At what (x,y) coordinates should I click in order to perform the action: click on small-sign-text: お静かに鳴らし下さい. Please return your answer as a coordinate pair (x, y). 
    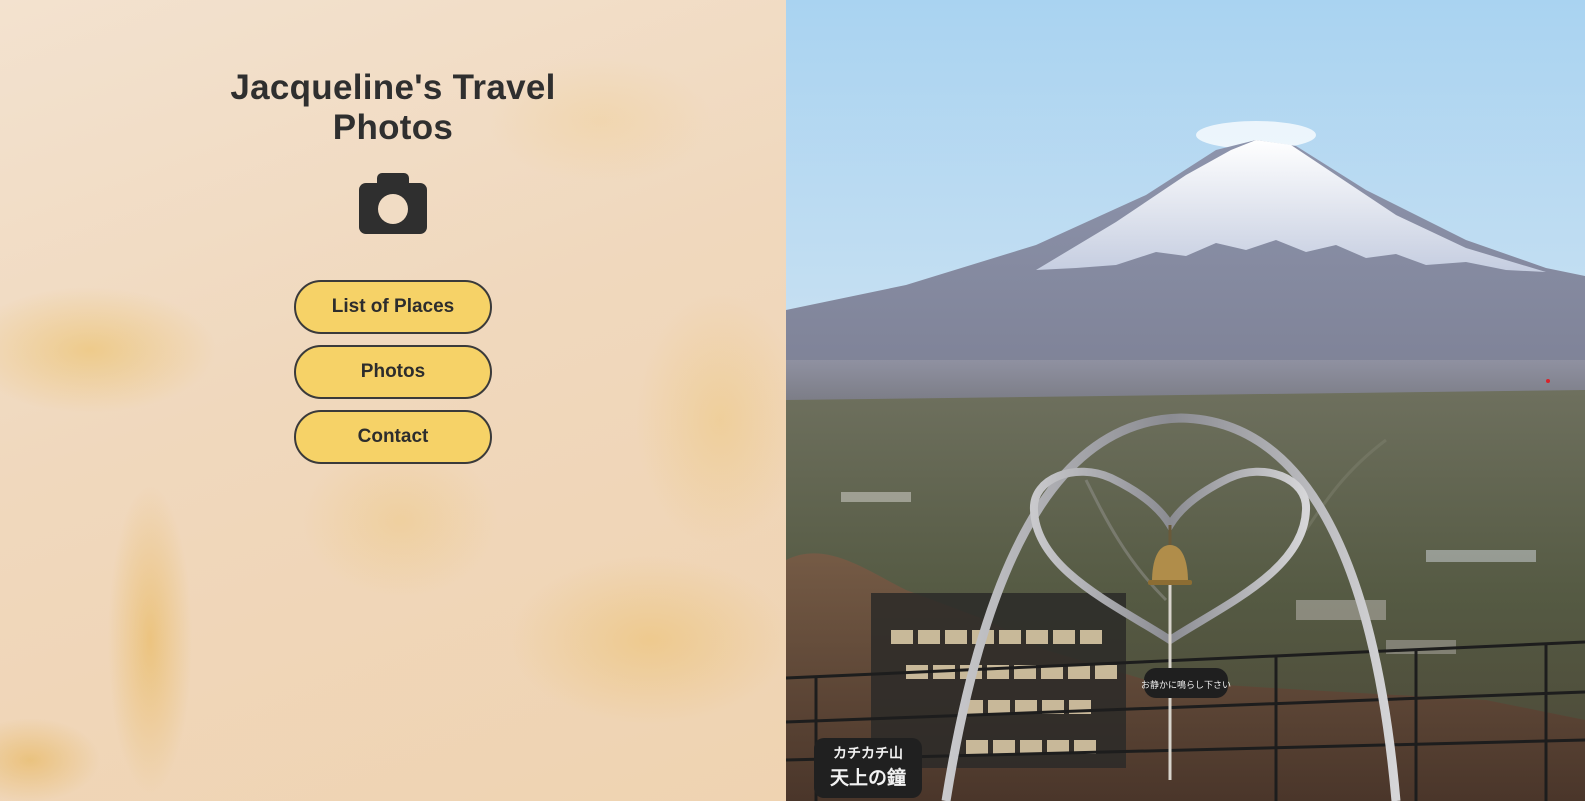
    Looking at the image, I should click on (1186, 685).